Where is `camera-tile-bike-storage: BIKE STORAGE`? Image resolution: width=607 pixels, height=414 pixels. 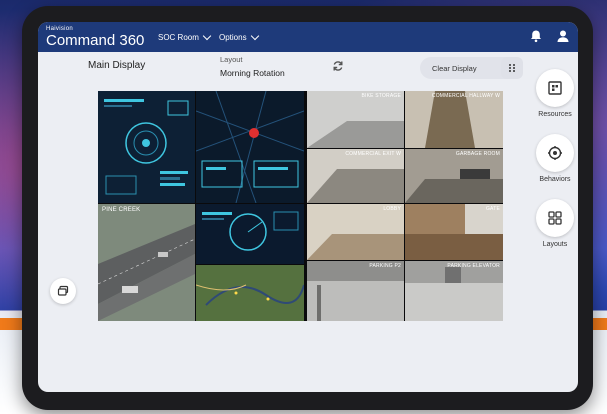
camera-tile-bike-storage: BIKE STORAGE is located at coordinates (355, 119).